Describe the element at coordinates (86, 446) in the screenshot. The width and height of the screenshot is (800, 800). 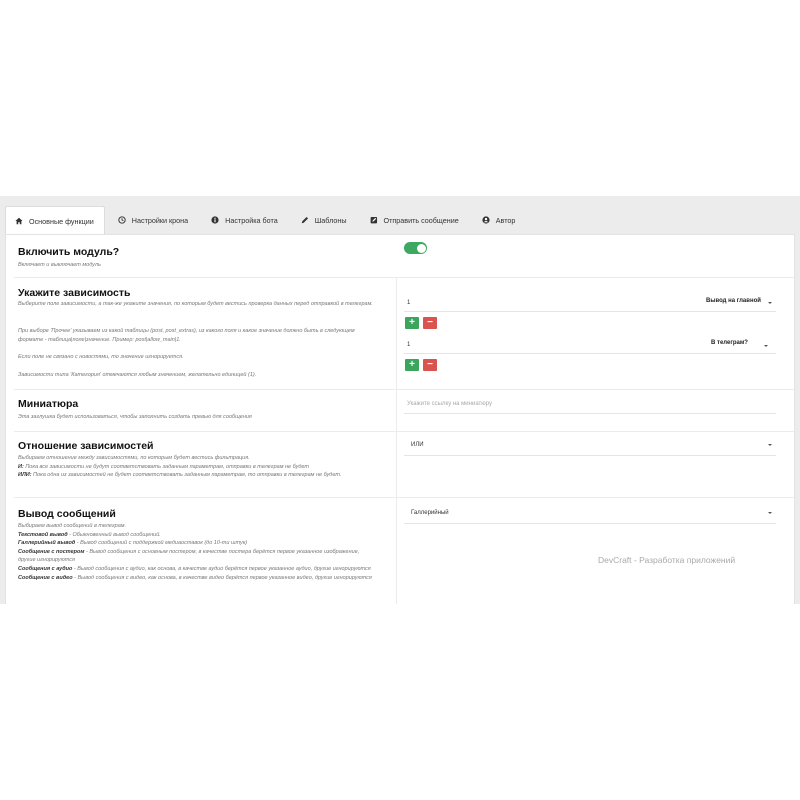
I see `section-title: Отношение зависимостей` at that location.